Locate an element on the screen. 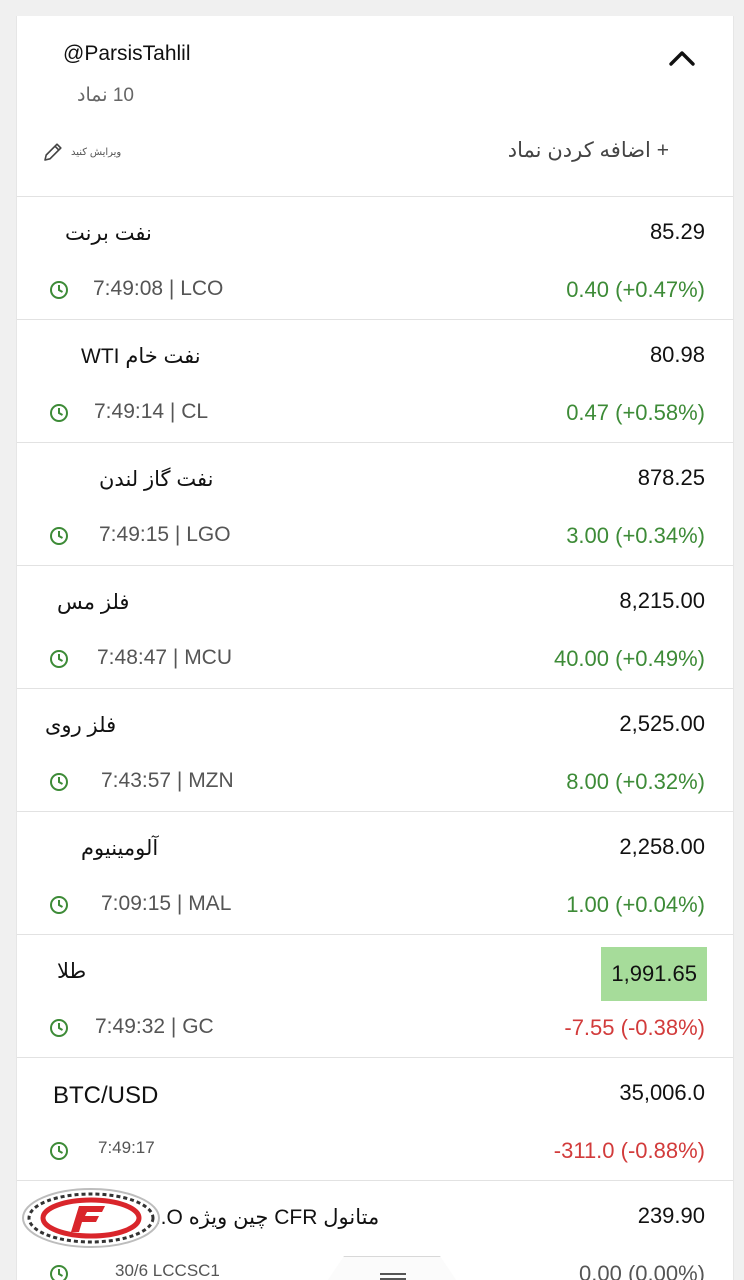 The width and height of the screenshot is (744, 1280). symbol-time-code: 7:49:15 | LGO is located at coordinates (165, 534).